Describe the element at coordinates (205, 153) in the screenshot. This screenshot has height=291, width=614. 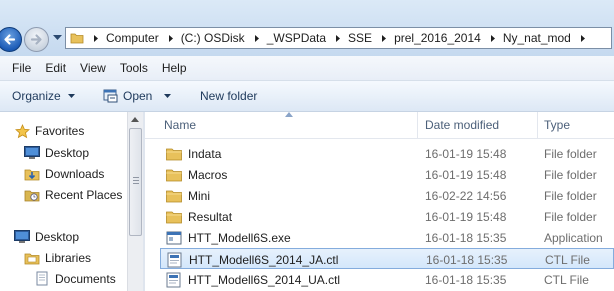
I see `file-name: Indata` at that location.